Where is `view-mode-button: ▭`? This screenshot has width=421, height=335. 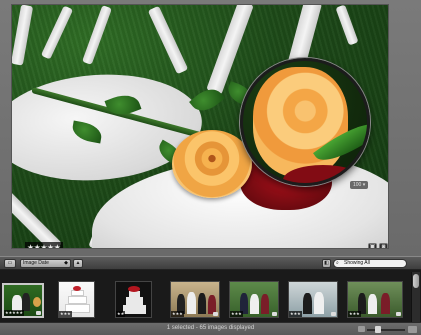 view-mode-button: ▭ is located at coordinates (10, 263).